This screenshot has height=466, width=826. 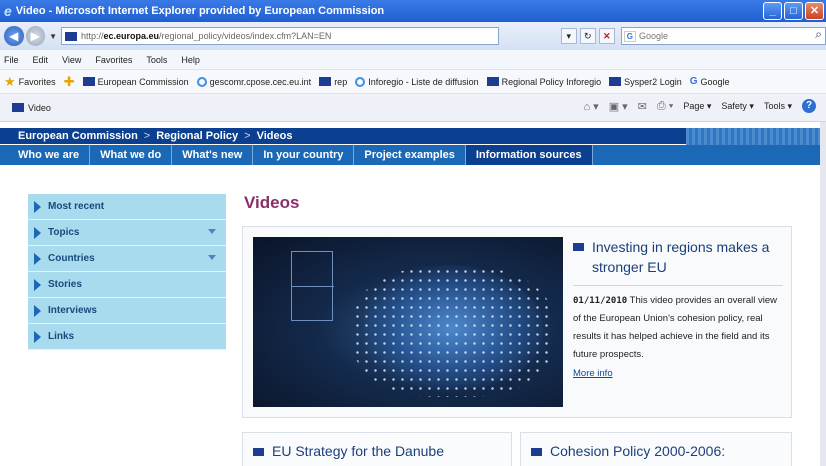 What do you see at coordinates (156, 60) in the screenshot?
I see `menu-tools: Tools` at bounding box center [156, 60].